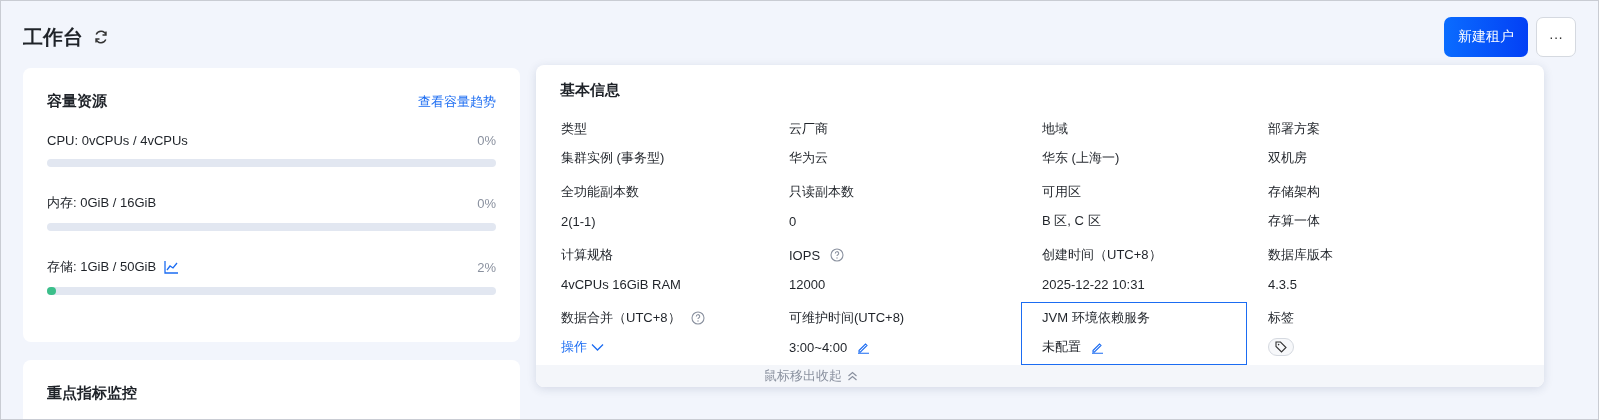  What do you see at coordinates (1281, 318) in the screenshot?
I see `field-label: 标签` at bounding box center [1281, 318].